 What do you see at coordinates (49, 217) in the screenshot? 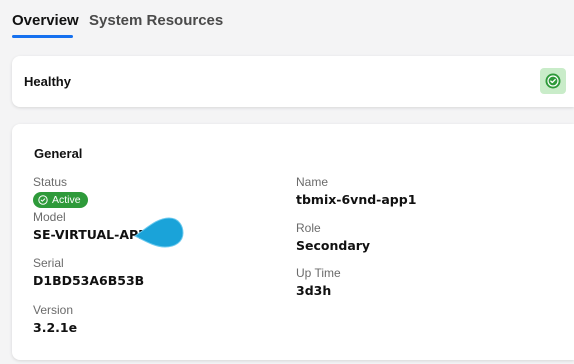
I see `model-label: Model` at bounding box center [49, 217].